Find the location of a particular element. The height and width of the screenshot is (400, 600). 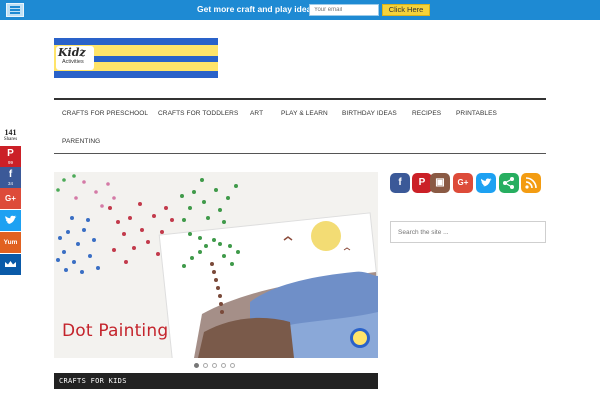

share-total: 141 is located at coordinates (10, 132).